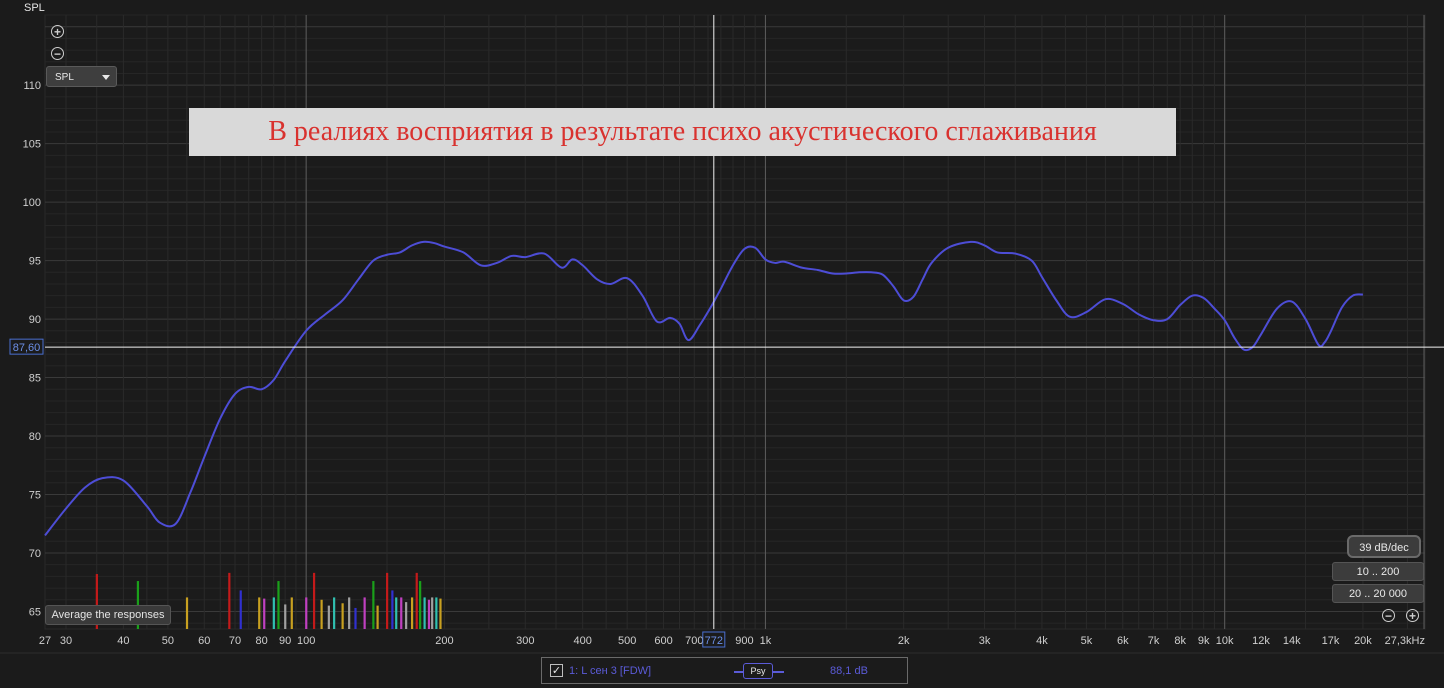 The height and width of the screenshot is (688, 1444). I want to click on y-tick-label: 110, so click(32, 86).